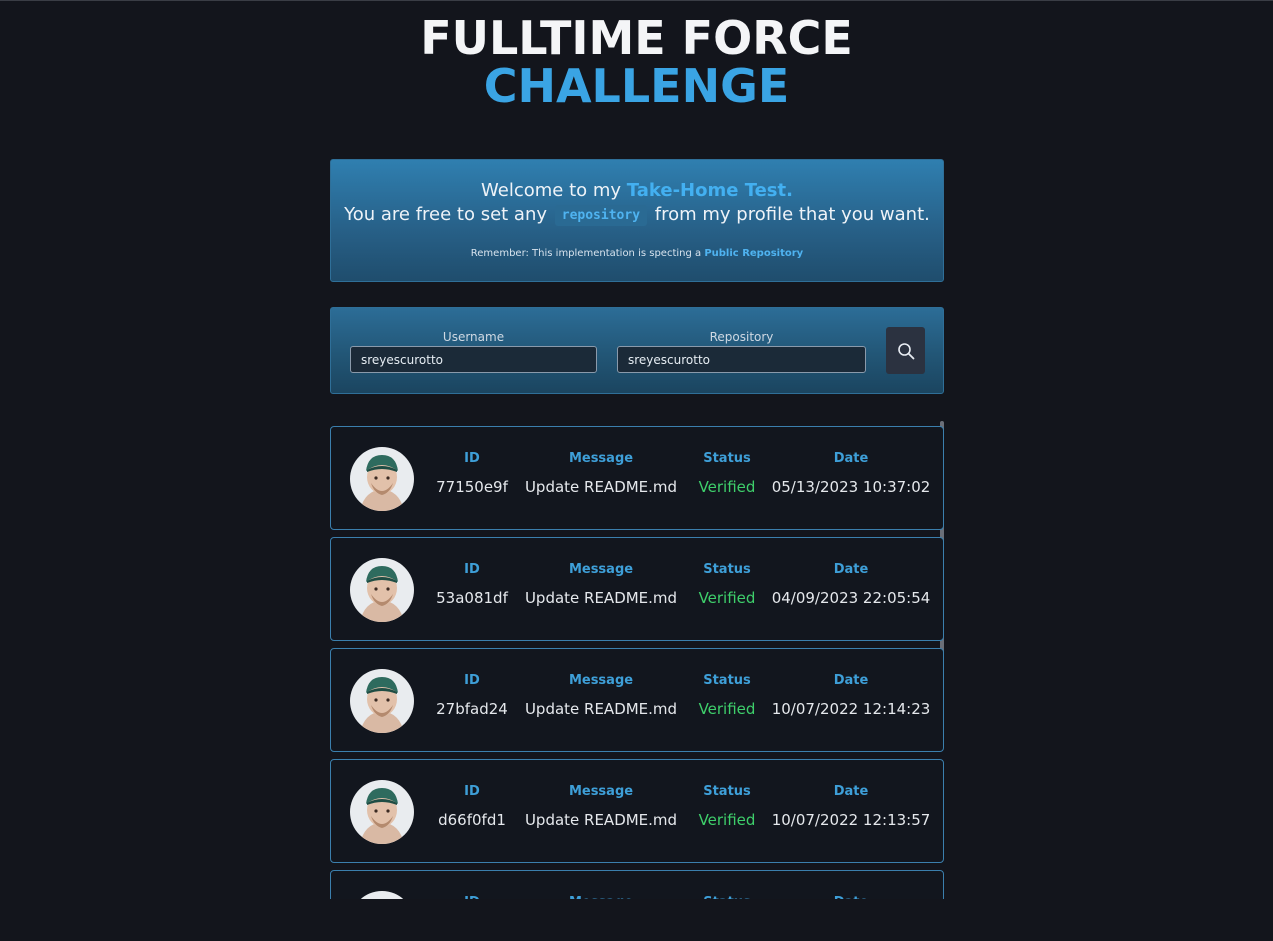  What do you see at coordinates (741, 359) in the screenshot?
I see `repository-input` at bounding box center [741, 359].